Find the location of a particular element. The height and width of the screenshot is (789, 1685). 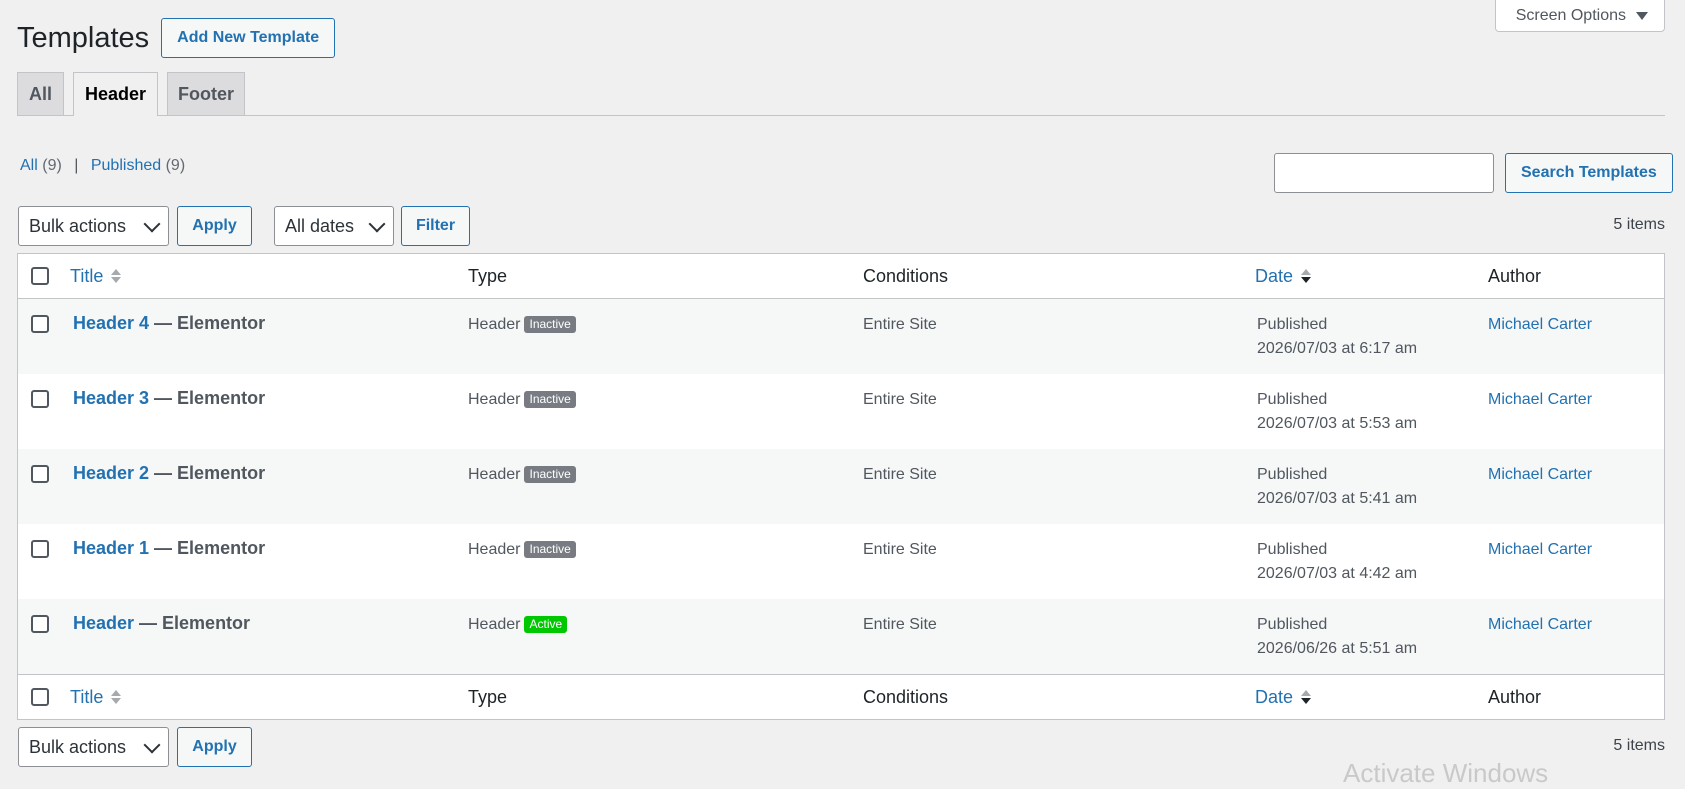

date-value: 2026/07/03 at 4:42 am is located at coordinates (1337, 573).